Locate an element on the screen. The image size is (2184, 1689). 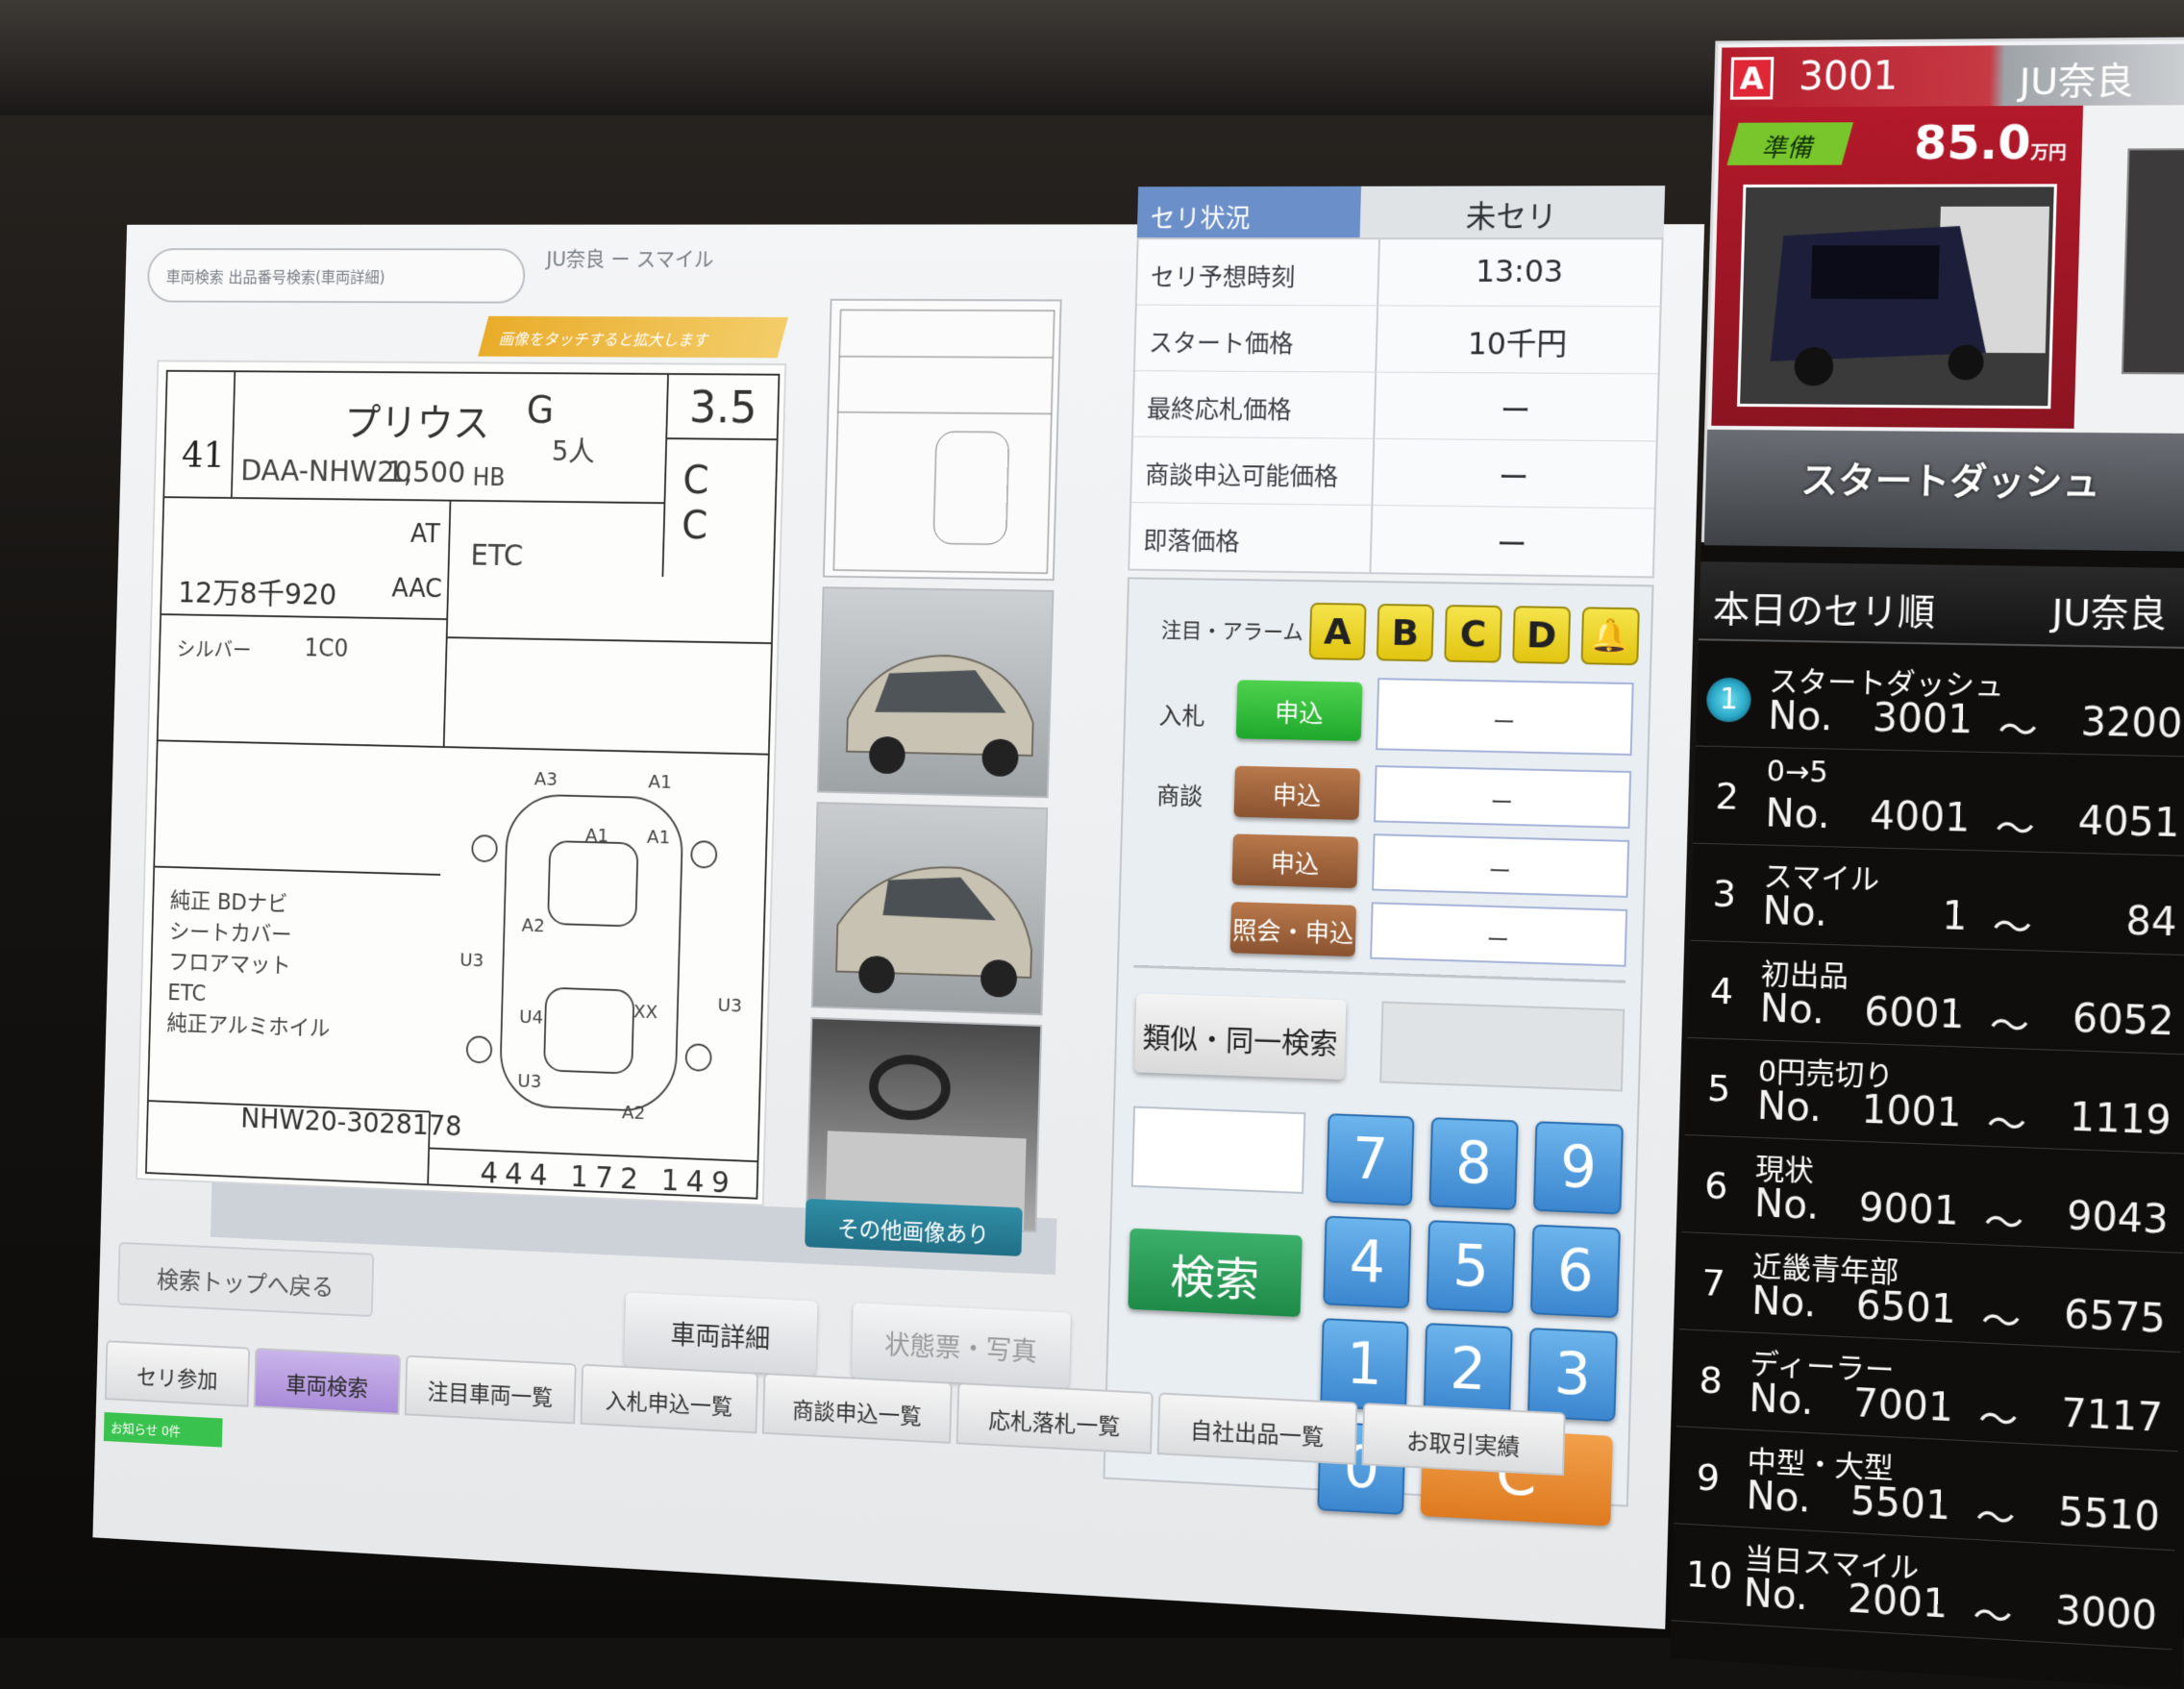
thumbnail-front-photo is located at coordinates (936, 693).